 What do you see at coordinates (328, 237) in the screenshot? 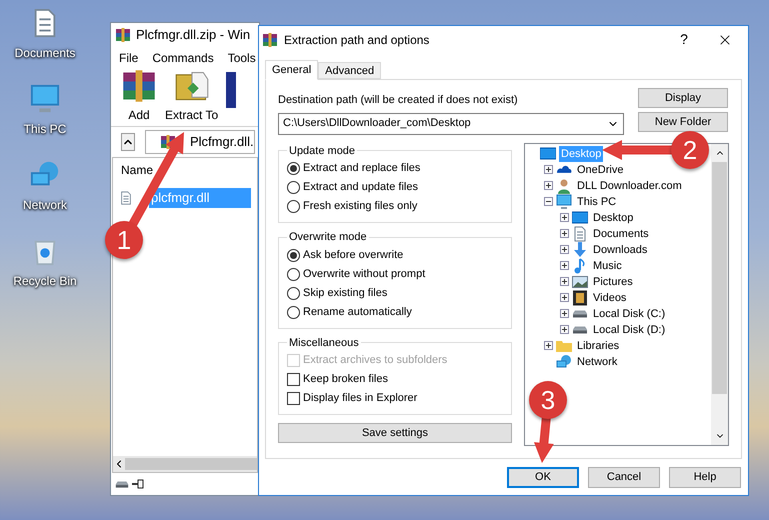
I see `group-title: Overwrite mode` at bounding box center [328, 237].